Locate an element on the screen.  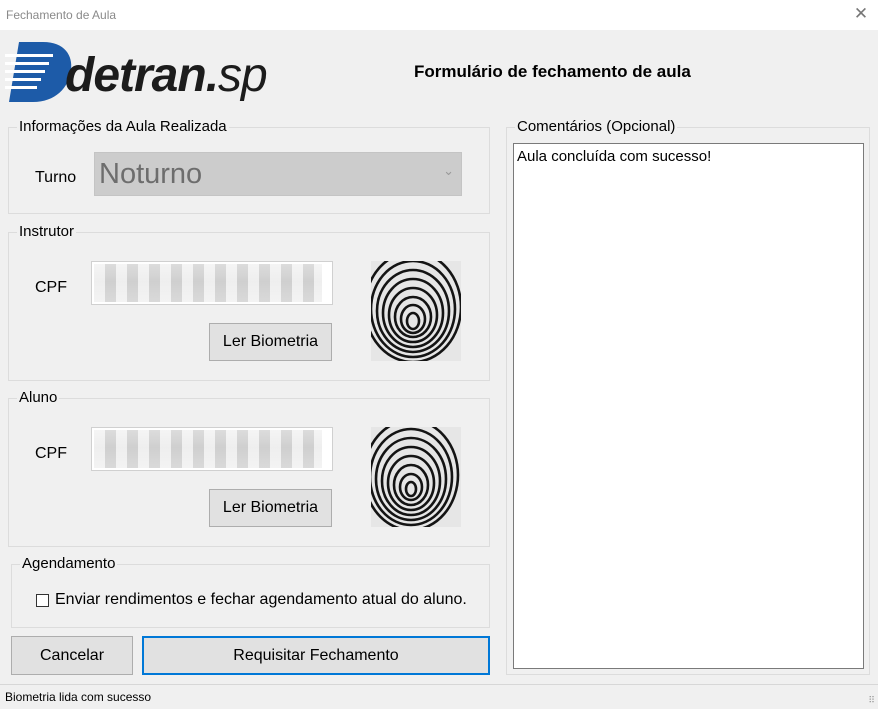
comentarios-group-title: Comentários (Opcional) is located at coordinates (596, 127).